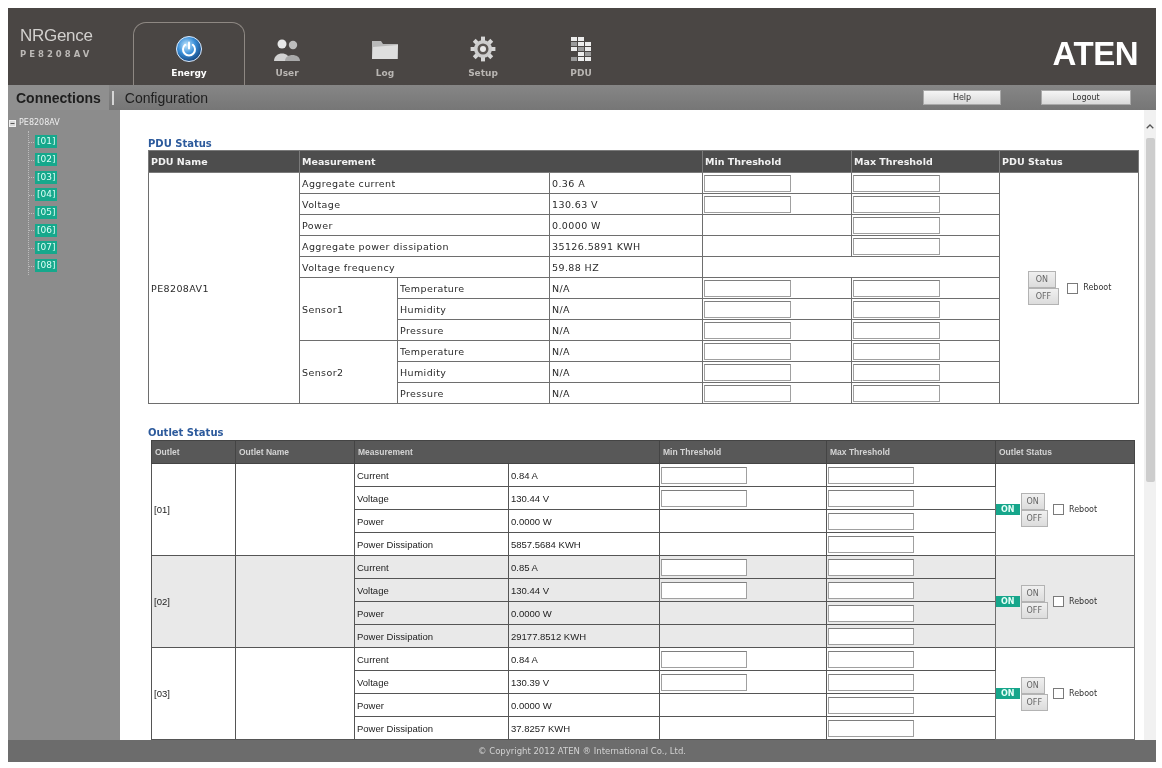 Image resolution: width=1162 pixels, height=768 pixels. Describe the element at coordinates (39, 123) in the screenshot. I see `tree-root-label: PE8208AV` at that location.